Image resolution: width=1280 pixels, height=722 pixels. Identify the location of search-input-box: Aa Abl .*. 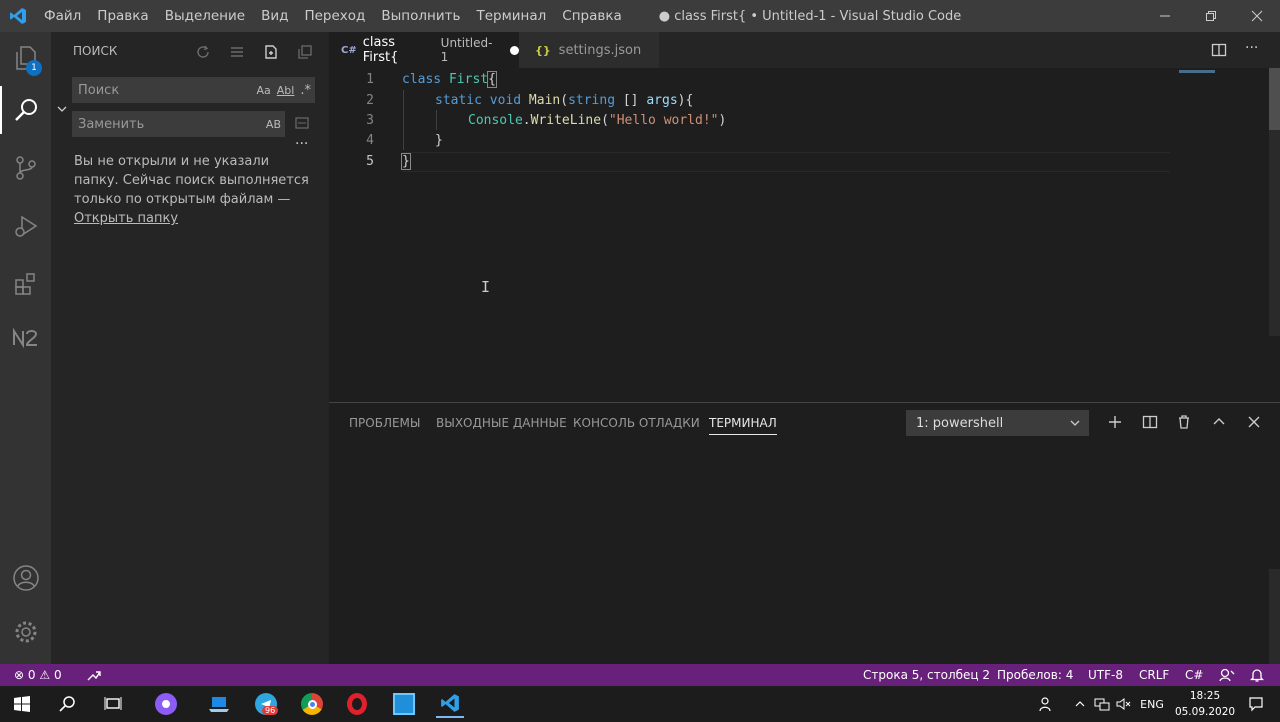
(193, 90).